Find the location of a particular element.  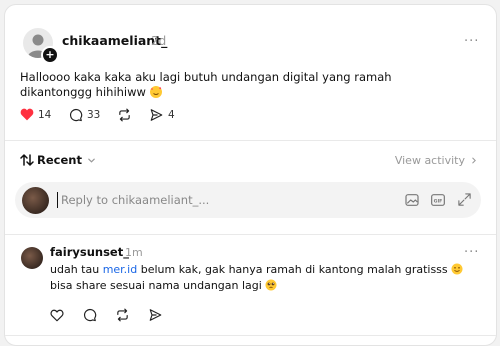

comment-text-part: udah tau is located at coordinates (76, 269).